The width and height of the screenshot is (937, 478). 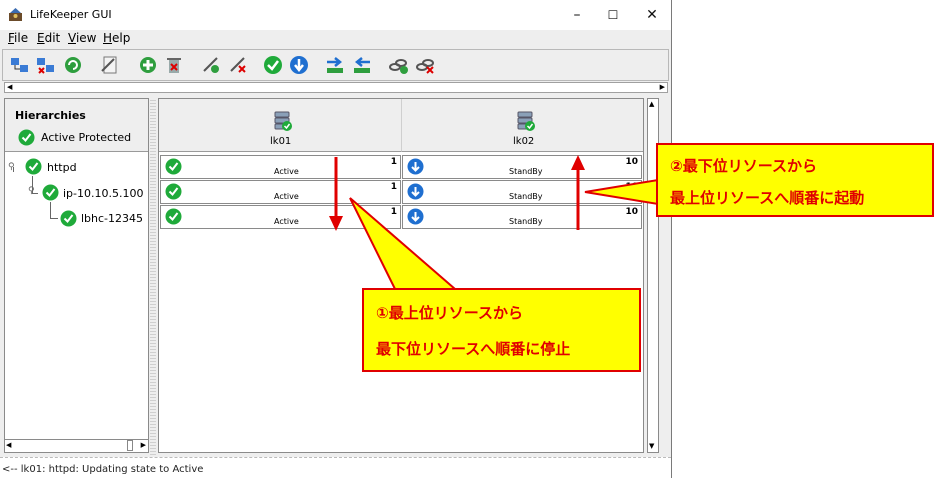 I want to click on menu-edit: Edit, so click(x=48, y=38).